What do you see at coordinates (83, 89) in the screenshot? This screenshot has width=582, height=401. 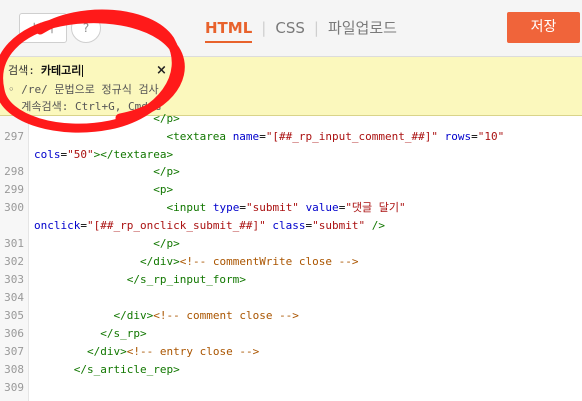 I see `search-hint-regex: ◦ /re/ 문법으로 정규식 검사` at bounding box center [83, 89].